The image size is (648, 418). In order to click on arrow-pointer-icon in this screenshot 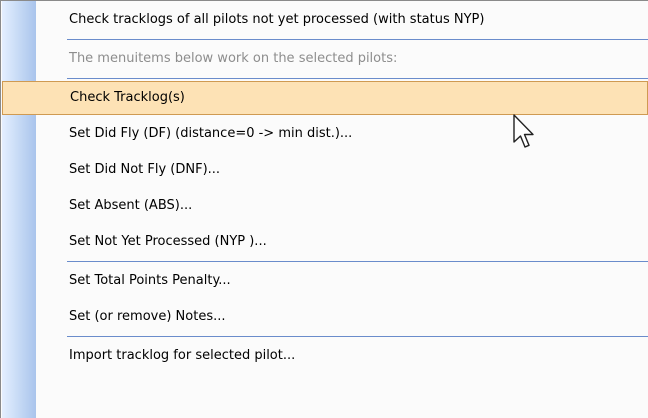, I will do `click(526, 133)`.